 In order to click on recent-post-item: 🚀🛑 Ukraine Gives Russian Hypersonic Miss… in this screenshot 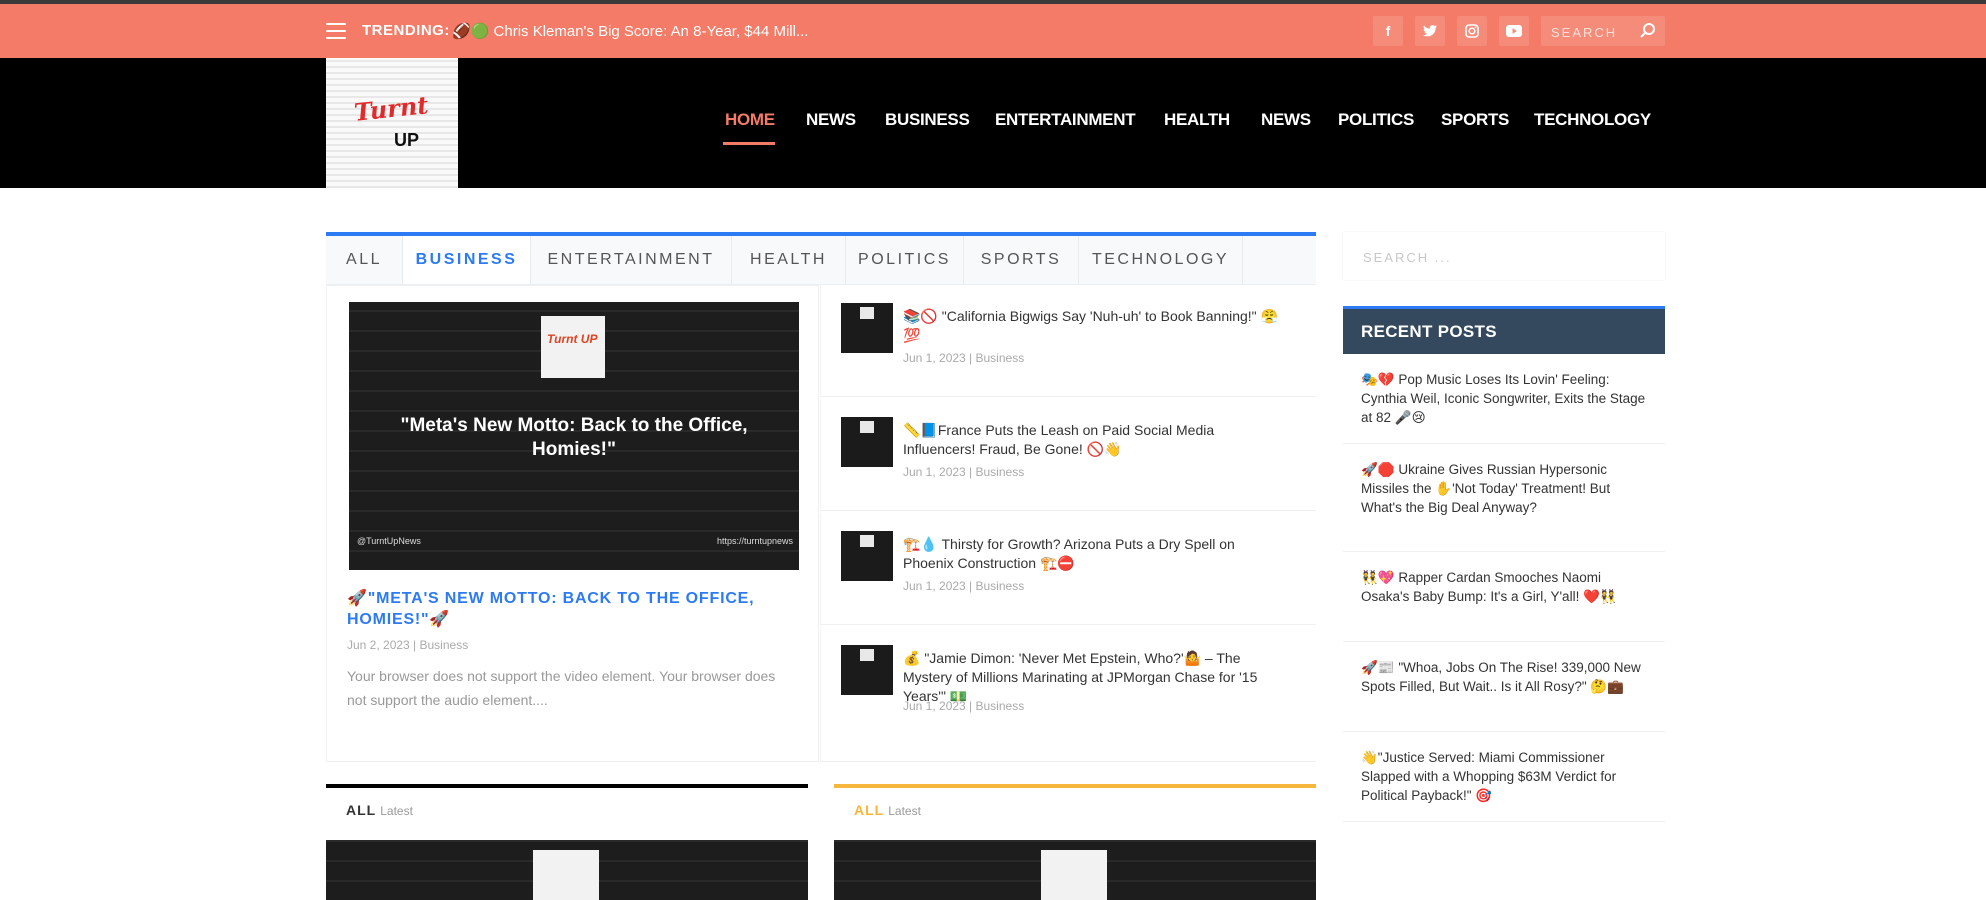, I will do `click(1504, 499)`.